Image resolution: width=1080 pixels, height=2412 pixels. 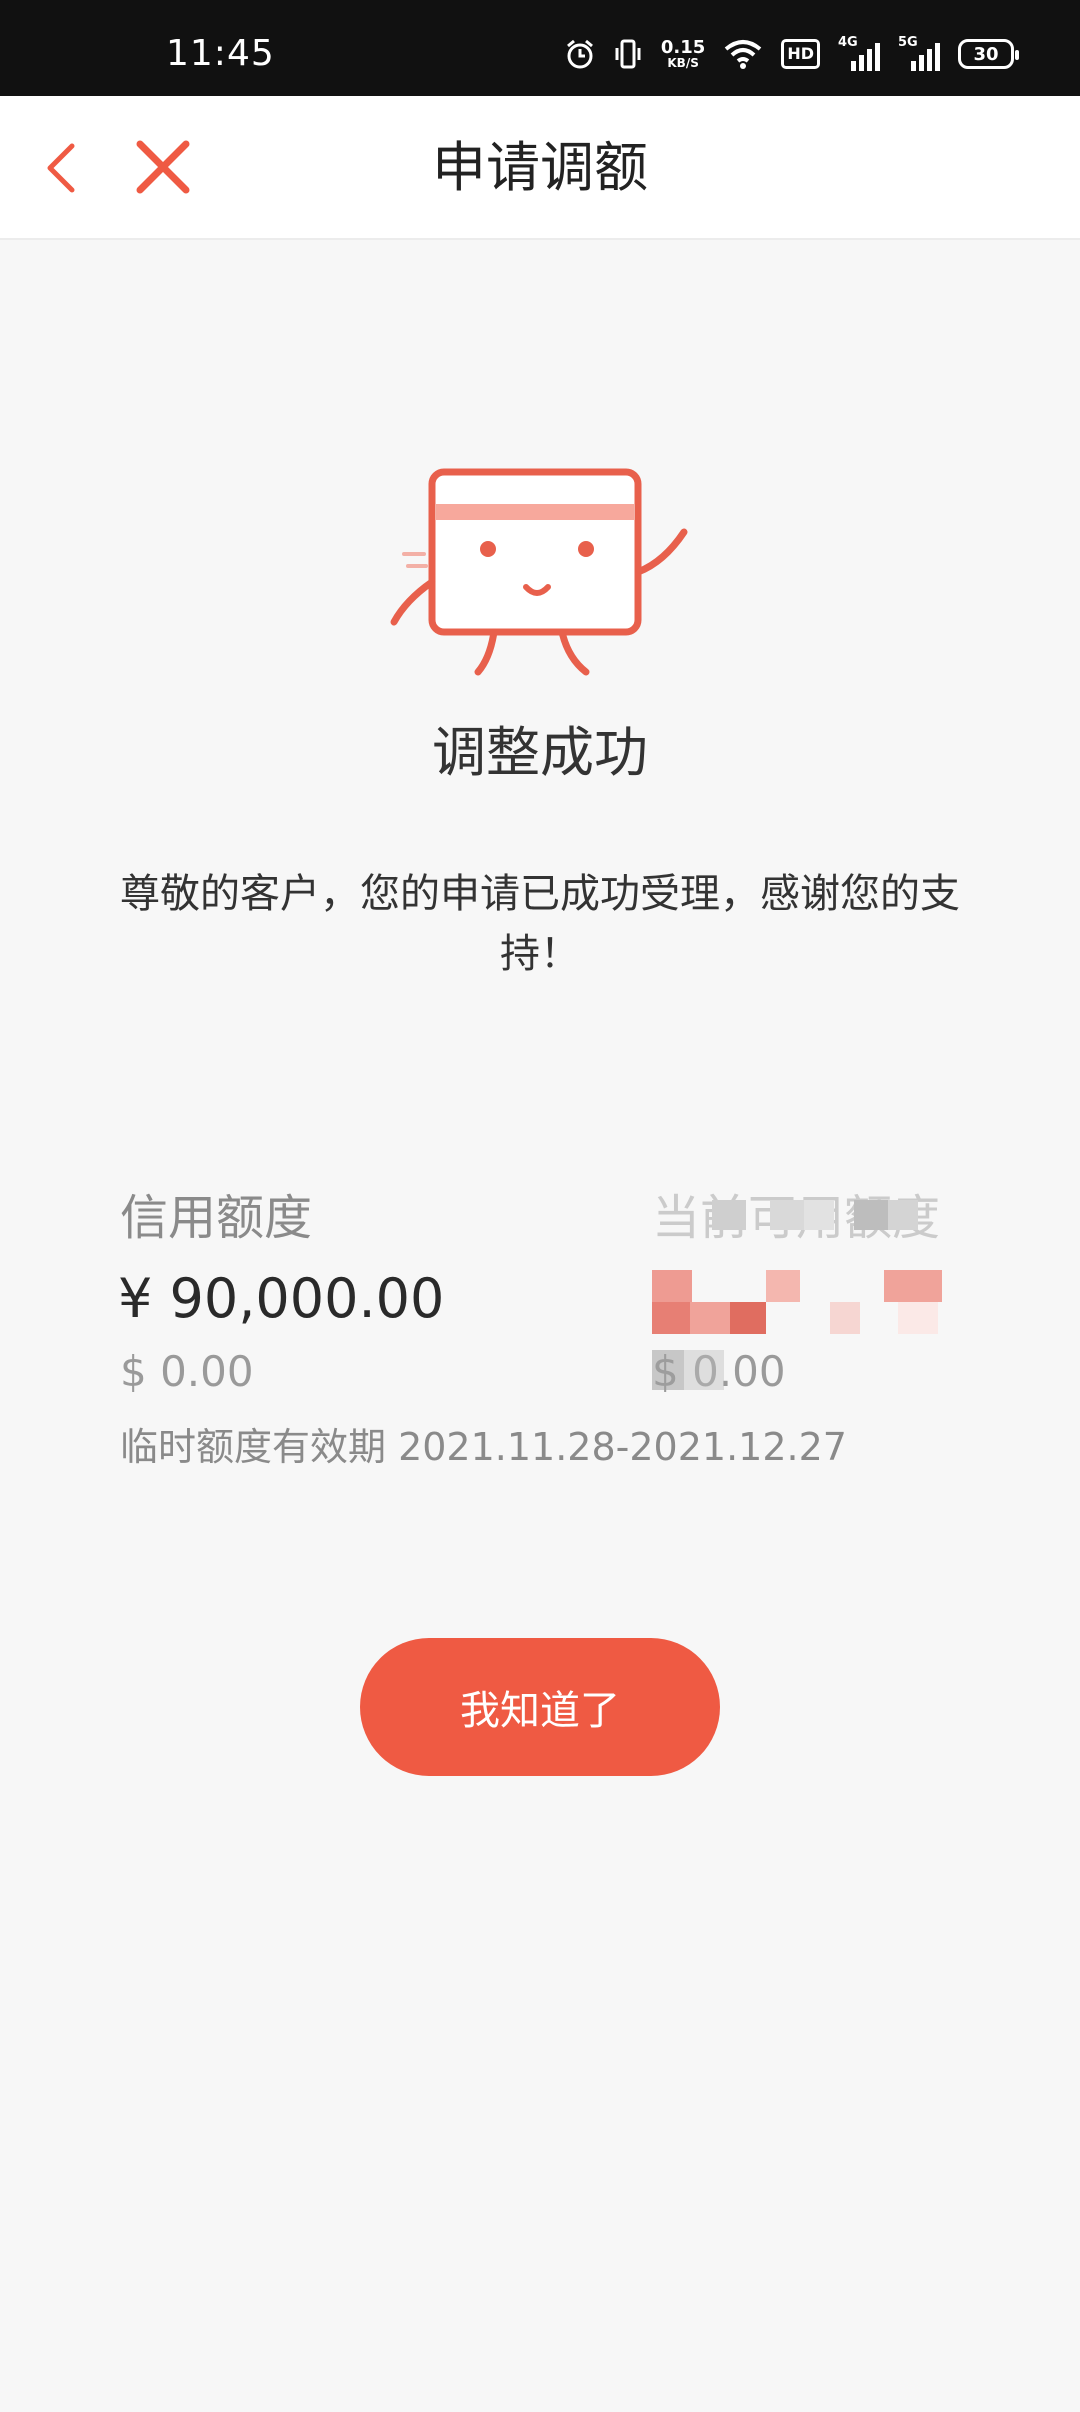 What do you see at coordinates (859, 53) in the screenshot?
I see `signal-4g-icon: 4G` at bounding box center [859, 53].